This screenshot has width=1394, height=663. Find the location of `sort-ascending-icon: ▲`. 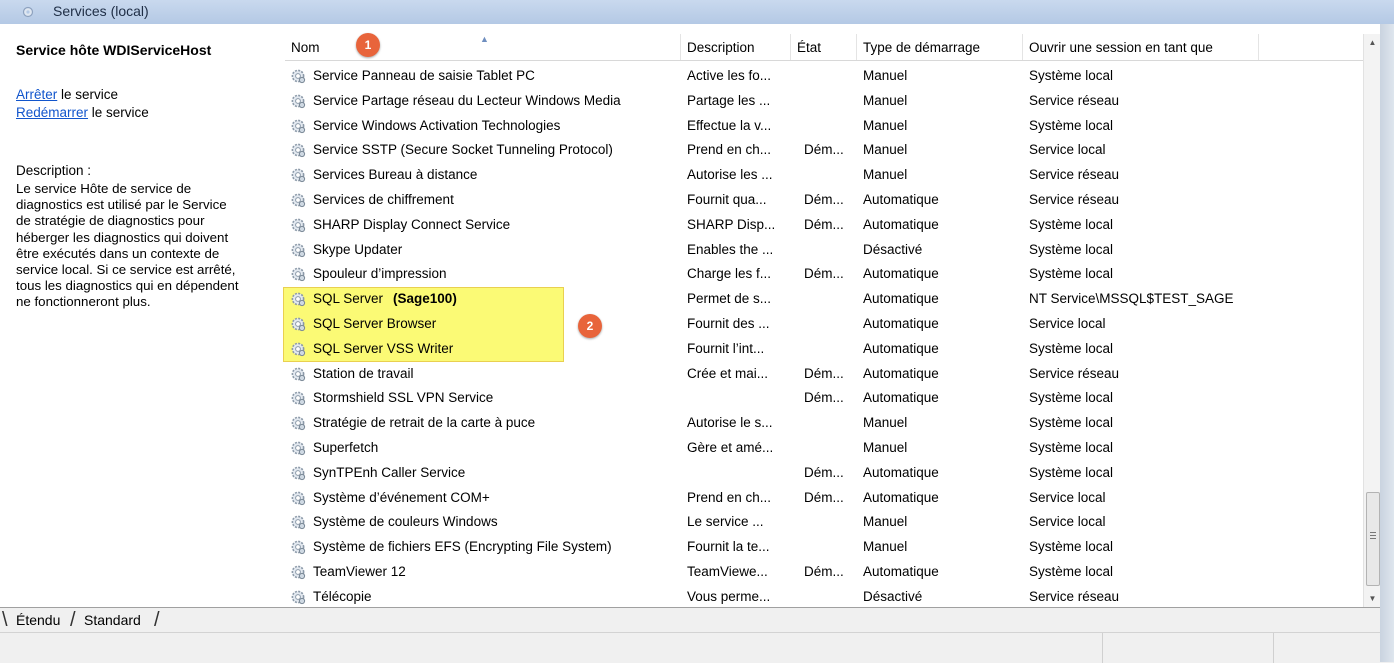

sort-ascending-icon: ▲ is located at coordinates (484, 39).